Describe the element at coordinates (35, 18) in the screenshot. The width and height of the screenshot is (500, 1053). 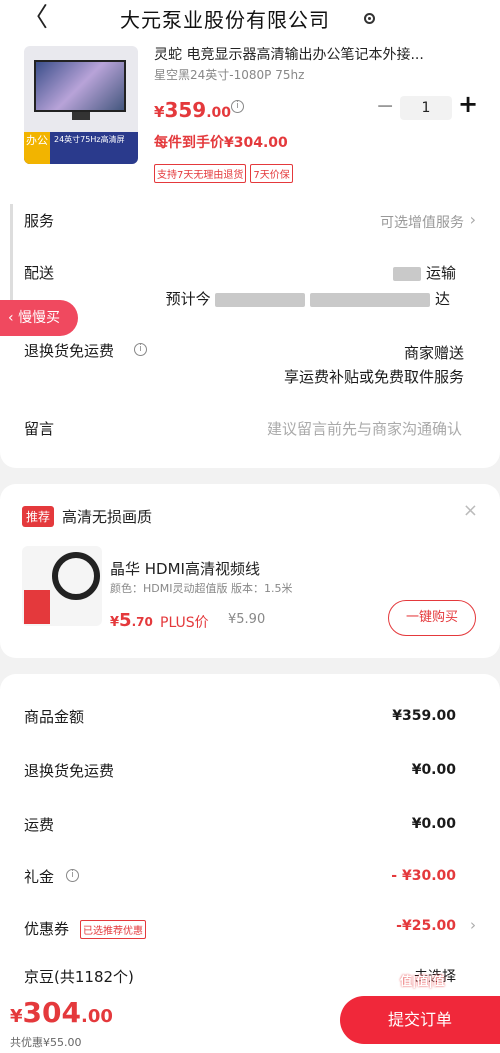
I see `back-arrow-icon: 〈` at that location.